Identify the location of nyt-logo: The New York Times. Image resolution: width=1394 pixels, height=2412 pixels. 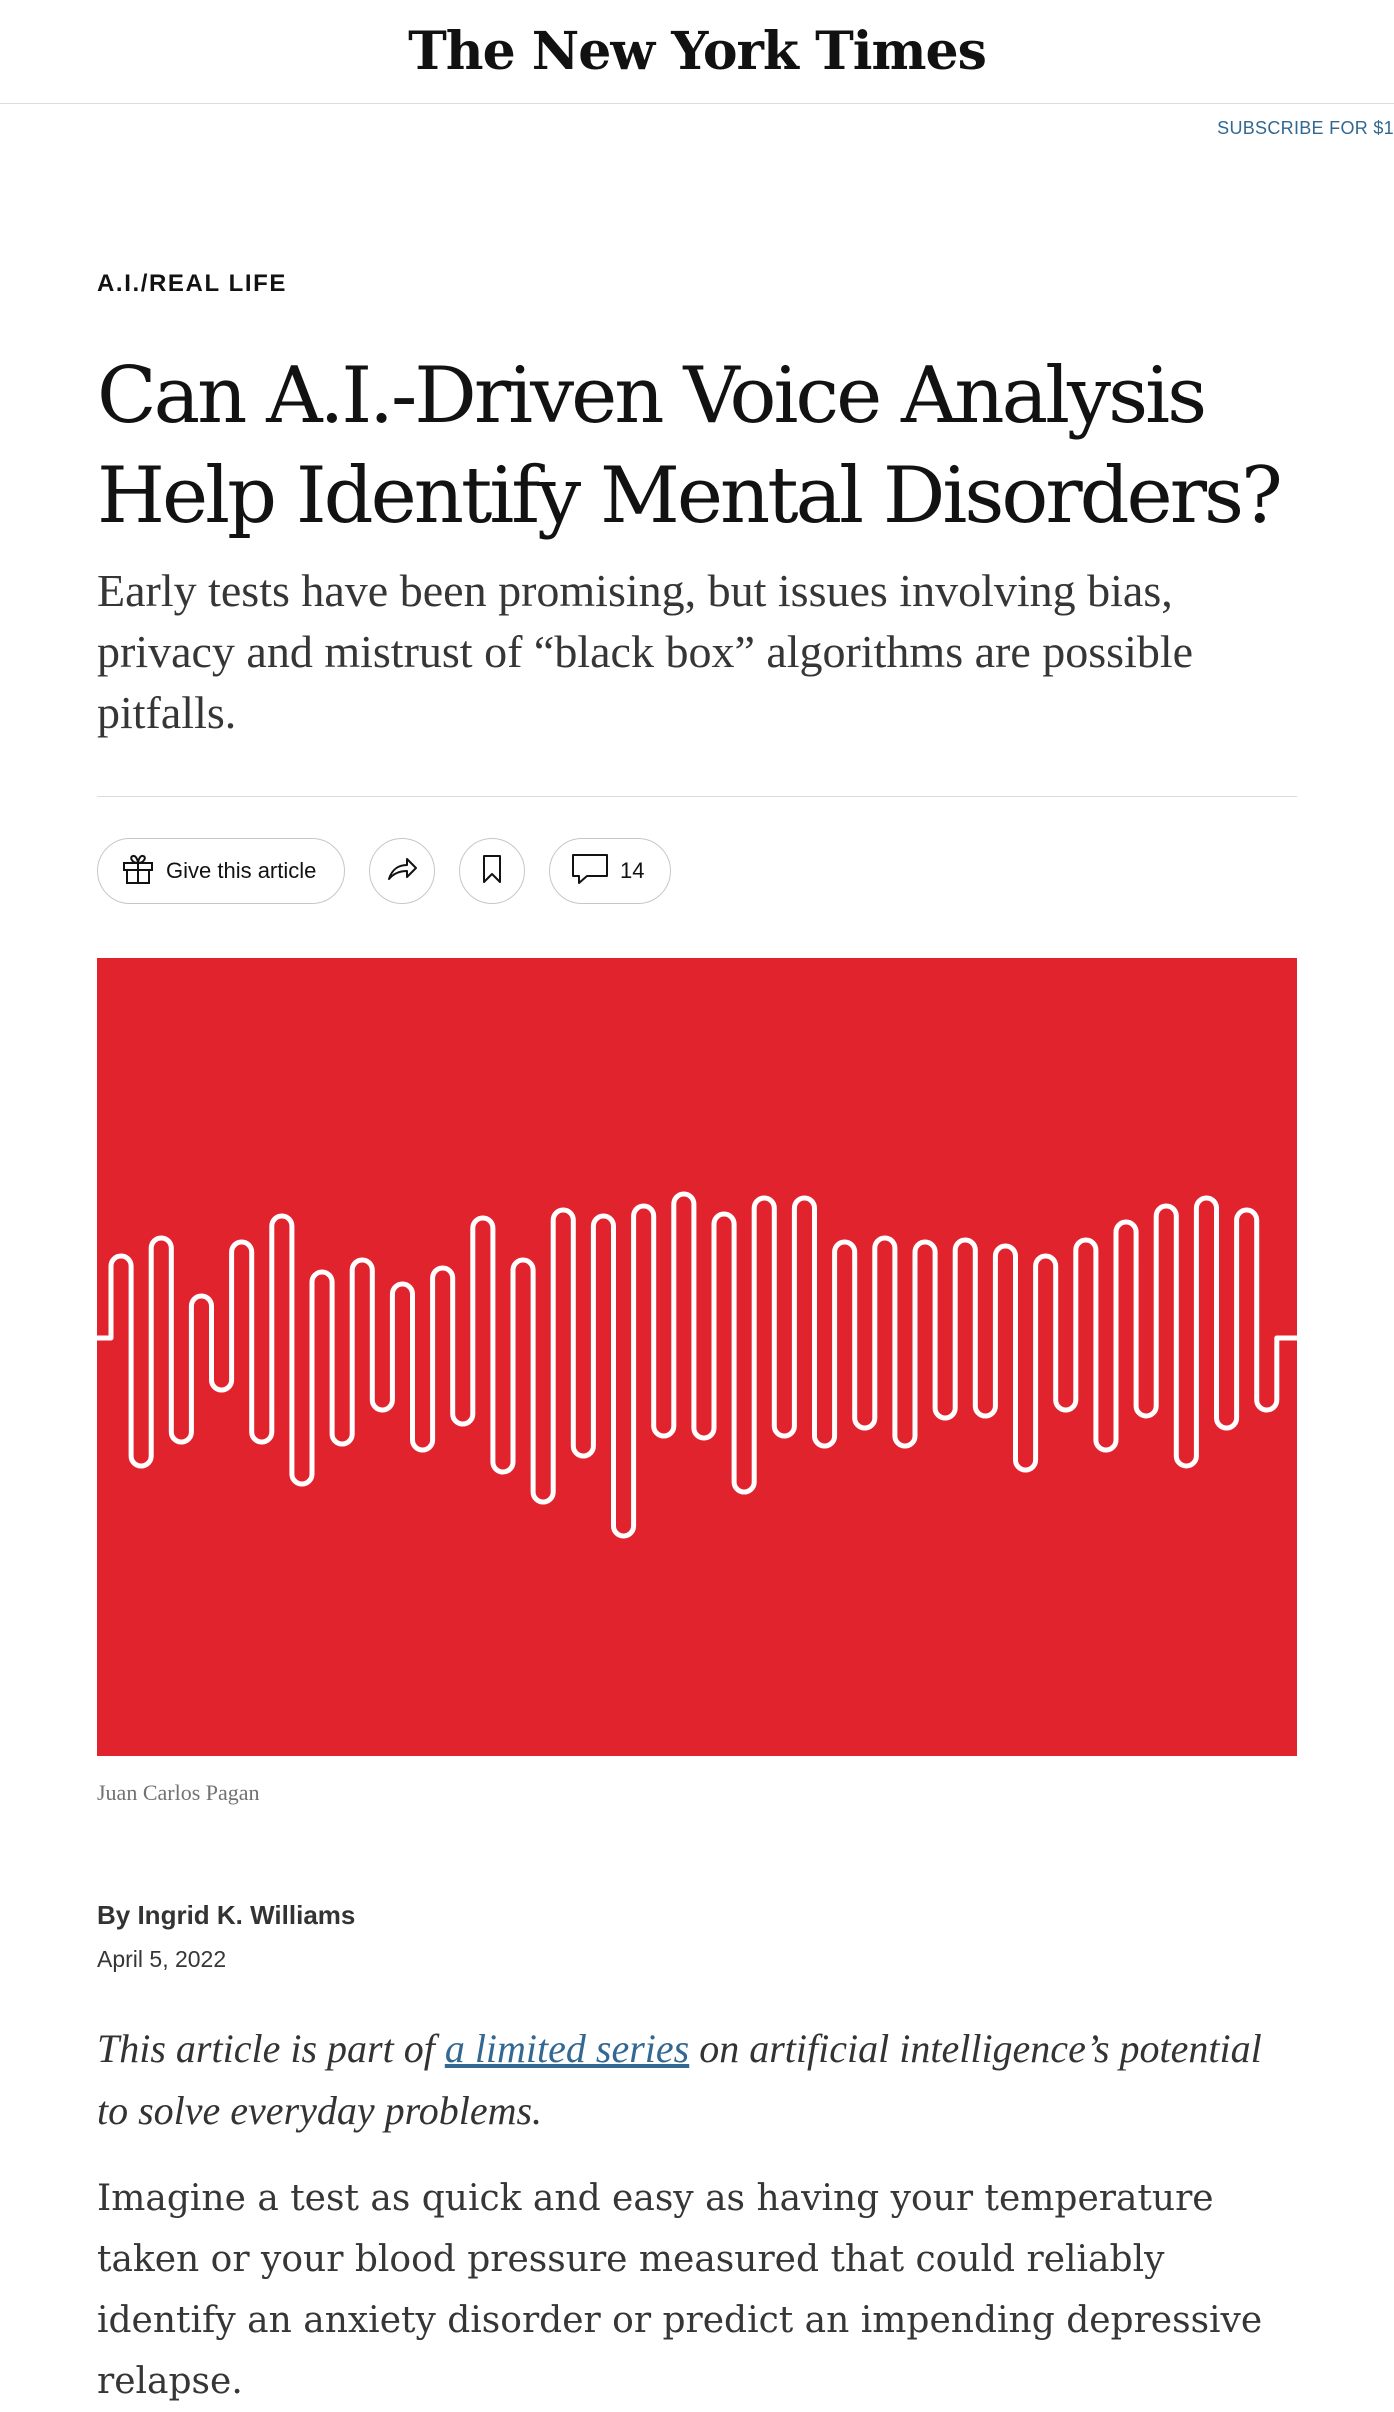
(697, 52).